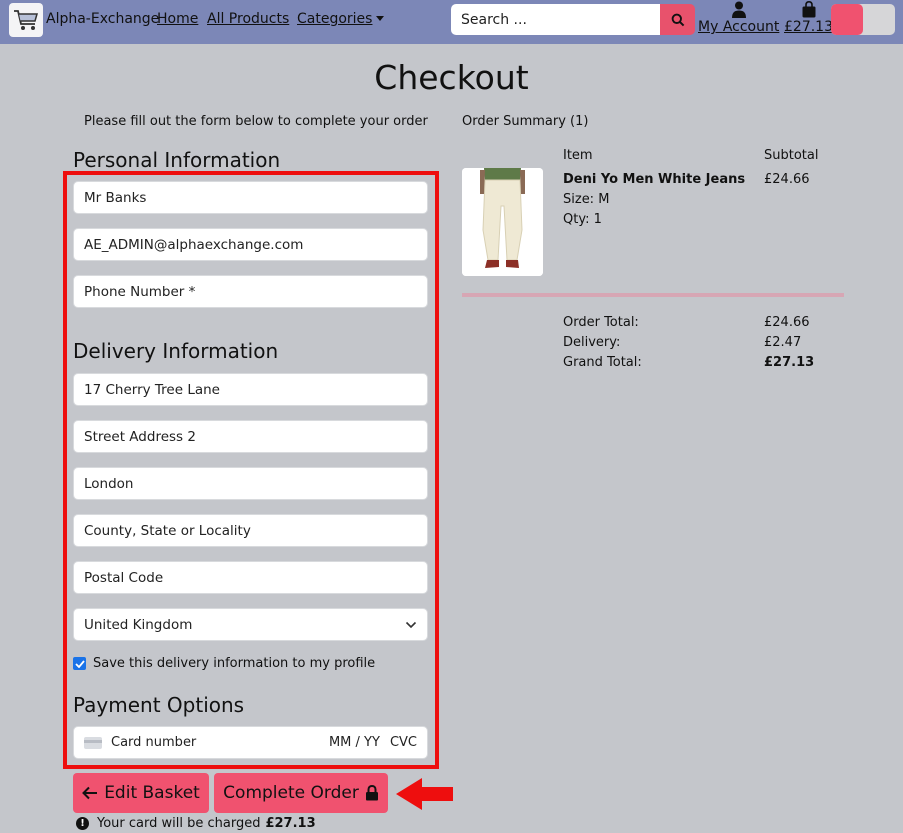  Describe the element at coordinates (789, 362) in the screenshot. I see `grand-total-value: £27.13` at that location.